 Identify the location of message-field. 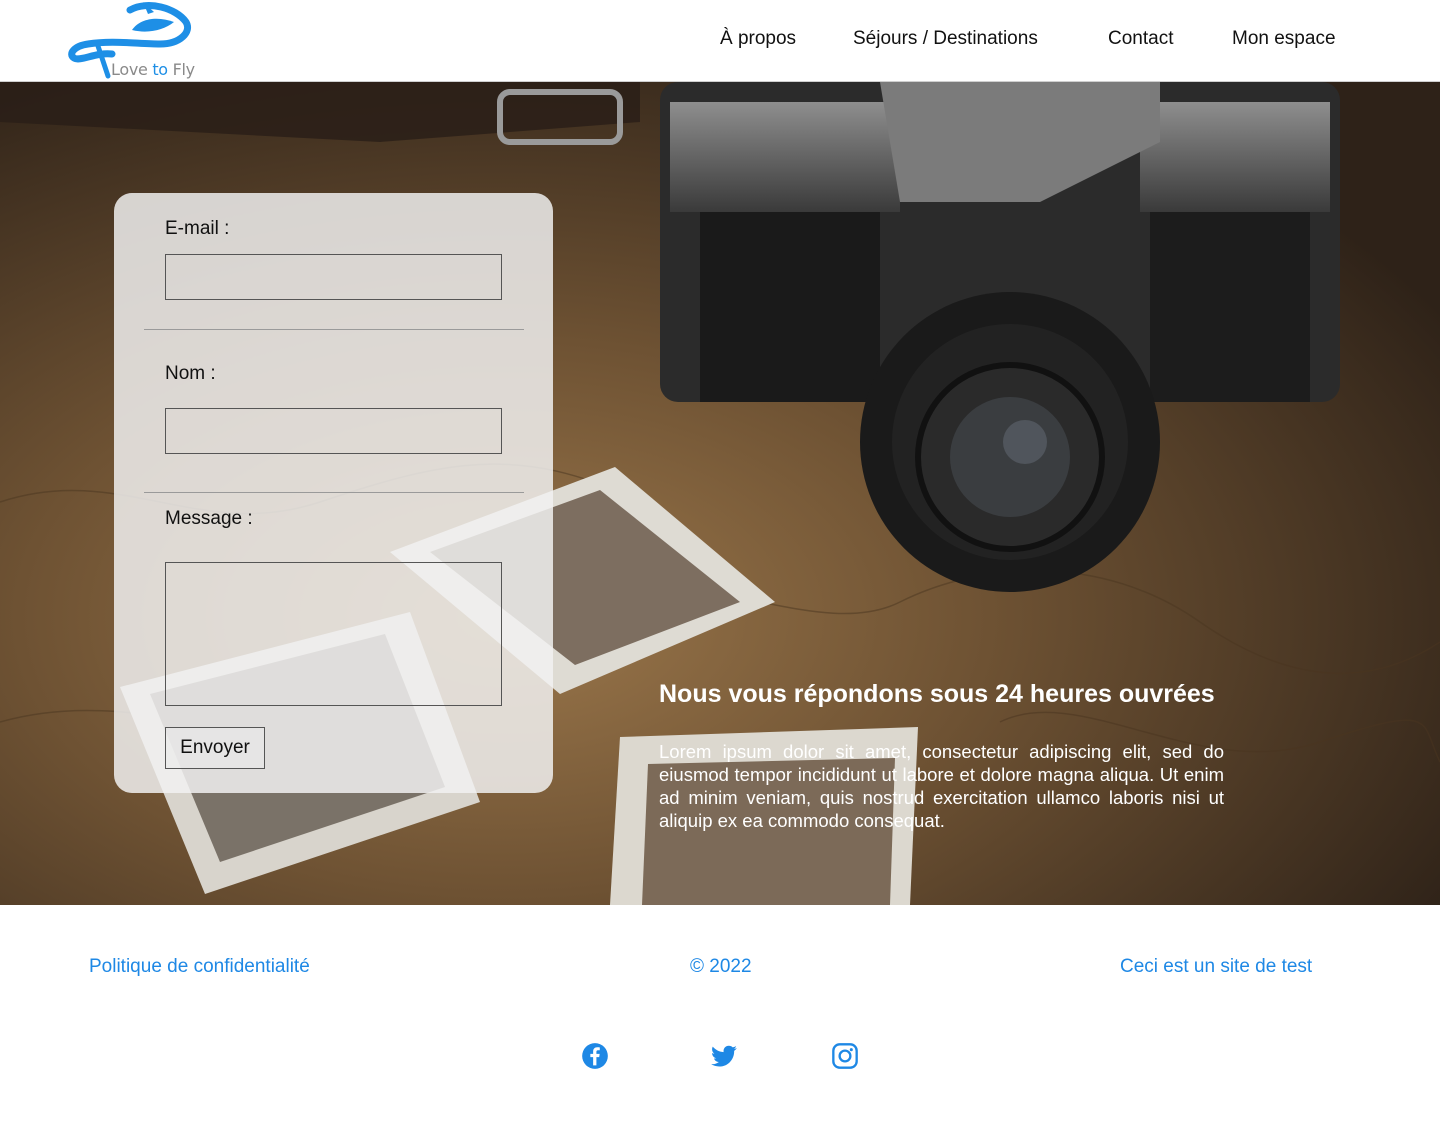
(333, 634).